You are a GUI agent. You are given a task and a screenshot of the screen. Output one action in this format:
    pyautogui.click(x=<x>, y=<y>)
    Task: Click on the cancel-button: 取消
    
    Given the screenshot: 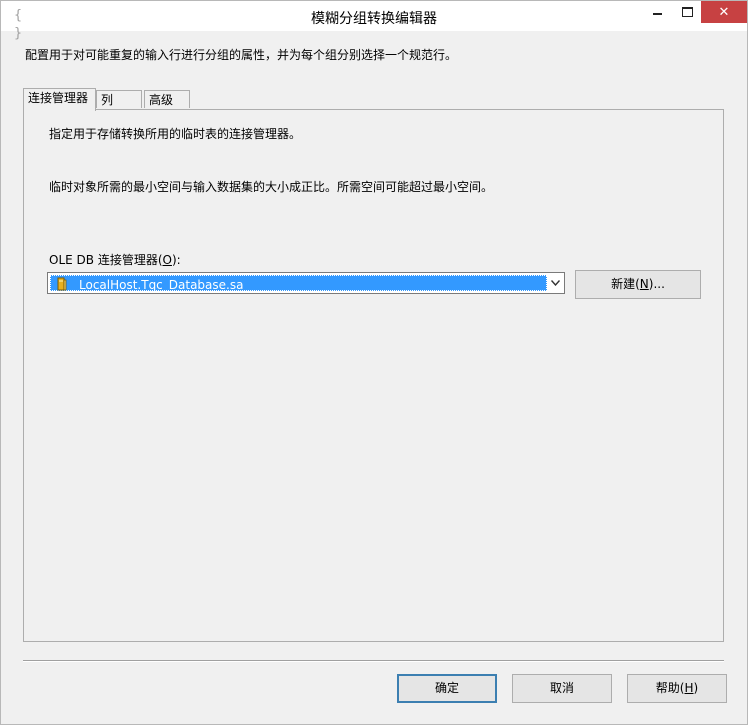 What is the action you would take?
    pyautogui.click(x=562, y=688)
    